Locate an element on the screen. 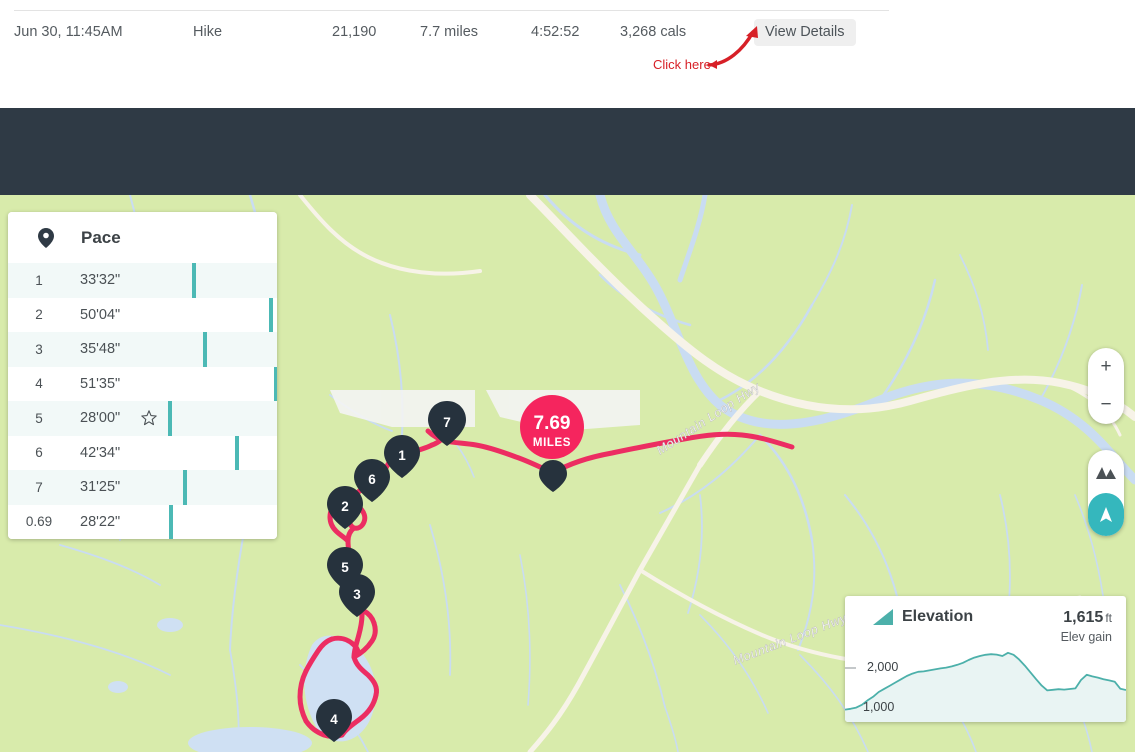 The image size is (1135, 752). elevation-title-group: Elevation is located at coordinates (923, 617).